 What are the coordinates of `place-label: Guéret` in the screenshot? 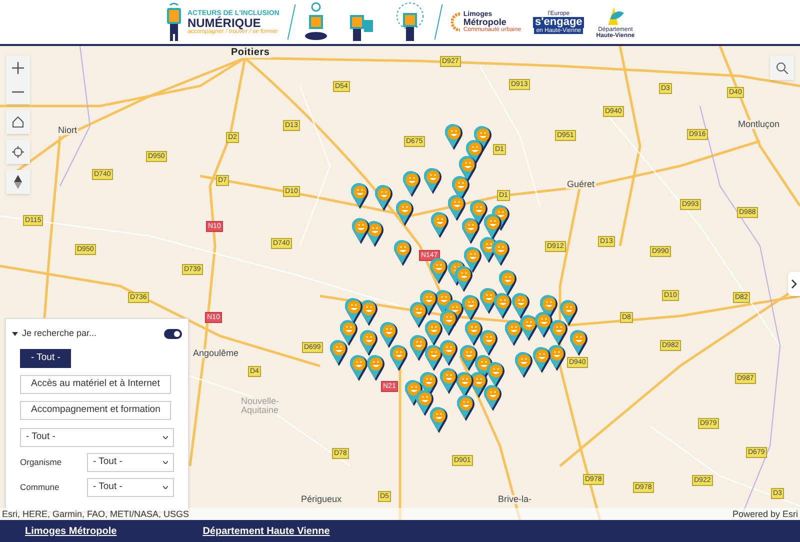 It's located at (581, 184).